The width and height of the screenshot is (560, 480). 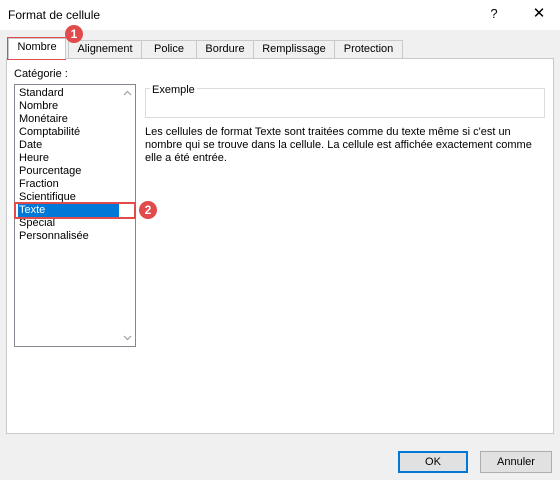 What do you see at coordinates (68, 171) in the screenshot?
I see `category-item-pourcentage: Pourcentage` at bounding box center [68, 171].